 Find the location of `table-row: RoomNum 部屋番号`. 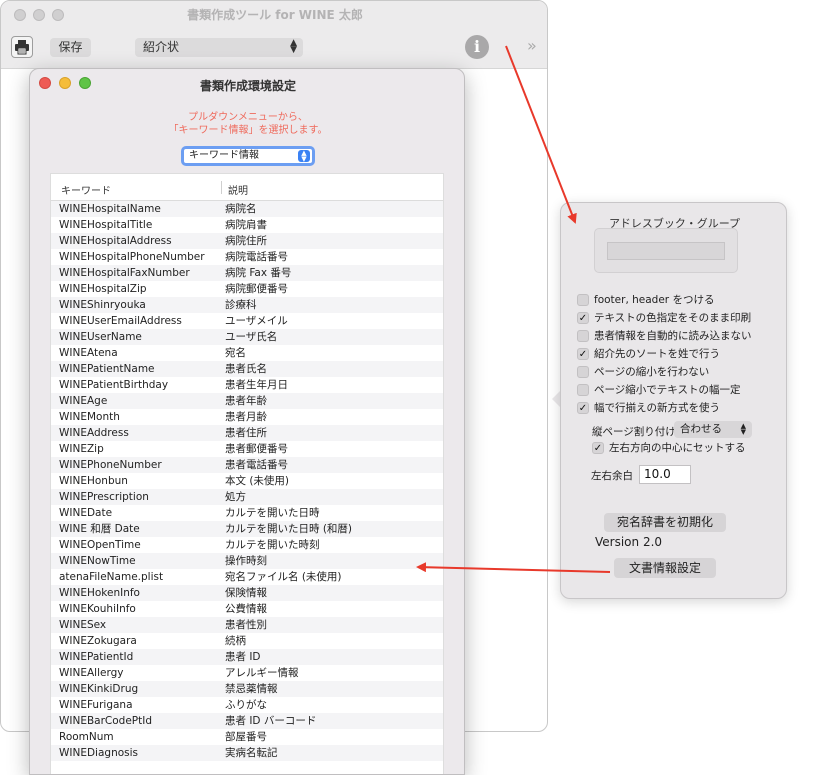

table-row: RoomNum 部屋番号 is located at coordinates (247, 737).